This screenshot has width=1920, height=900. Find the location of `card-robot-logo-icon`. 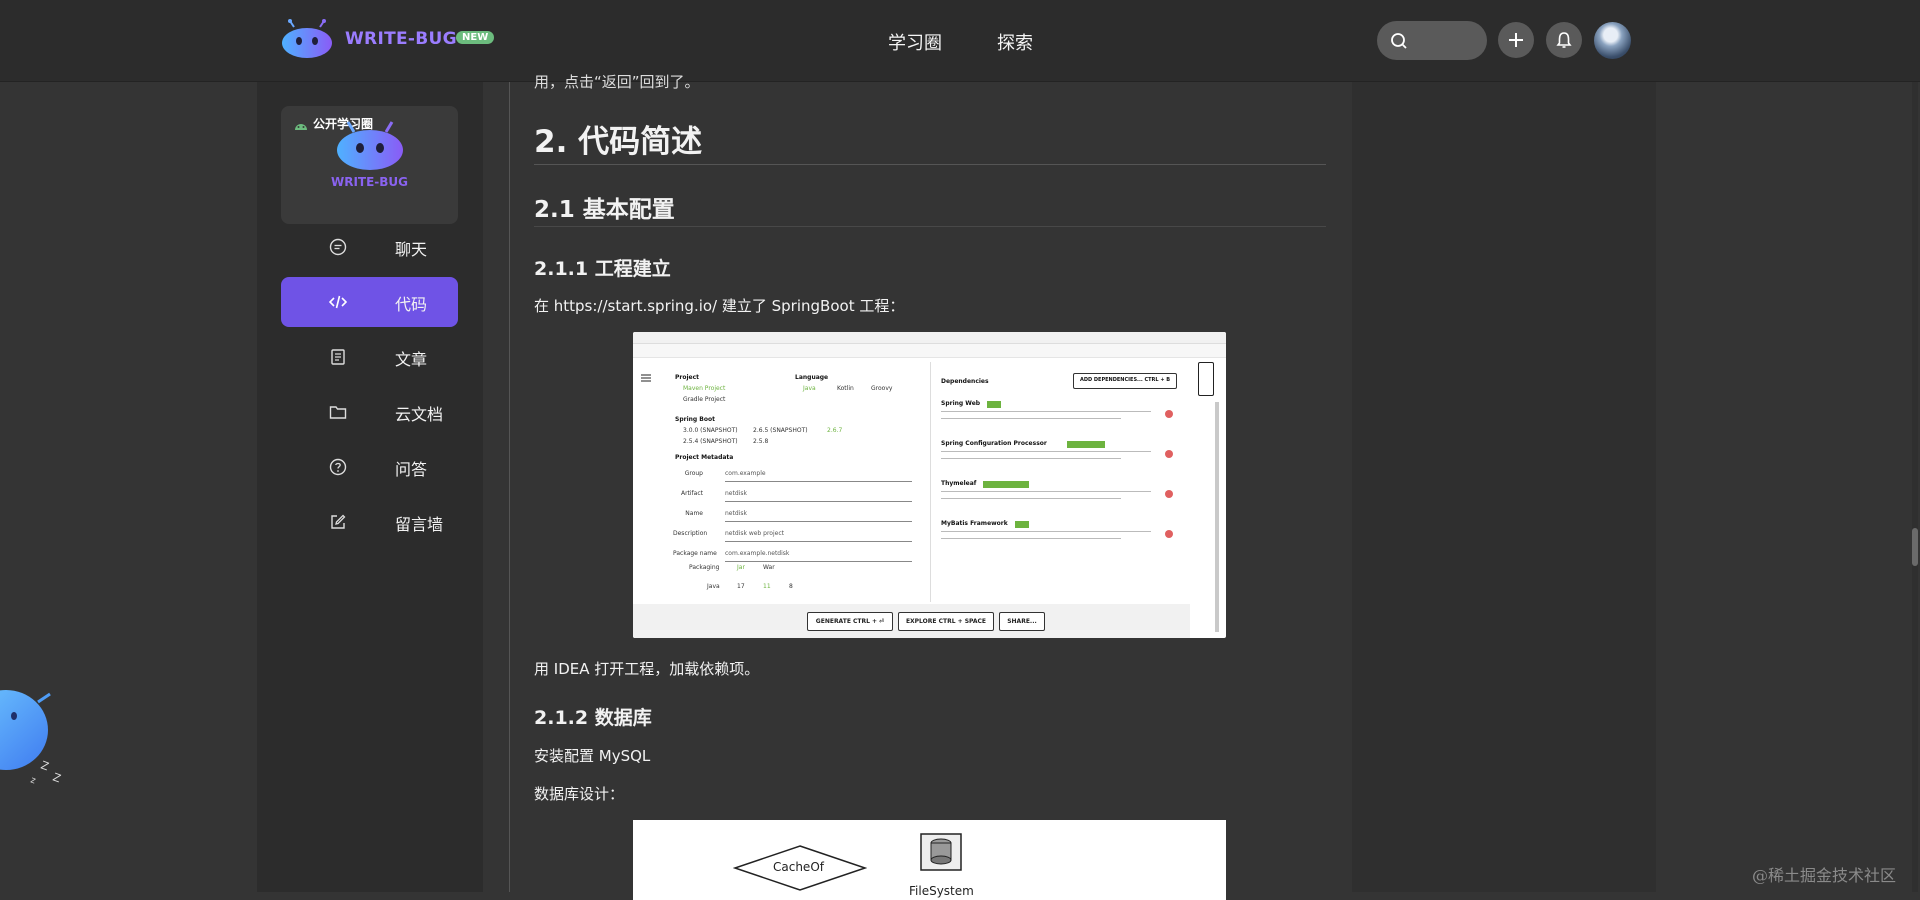

card-robot-logo-icon is located at coordinates (370, 145).